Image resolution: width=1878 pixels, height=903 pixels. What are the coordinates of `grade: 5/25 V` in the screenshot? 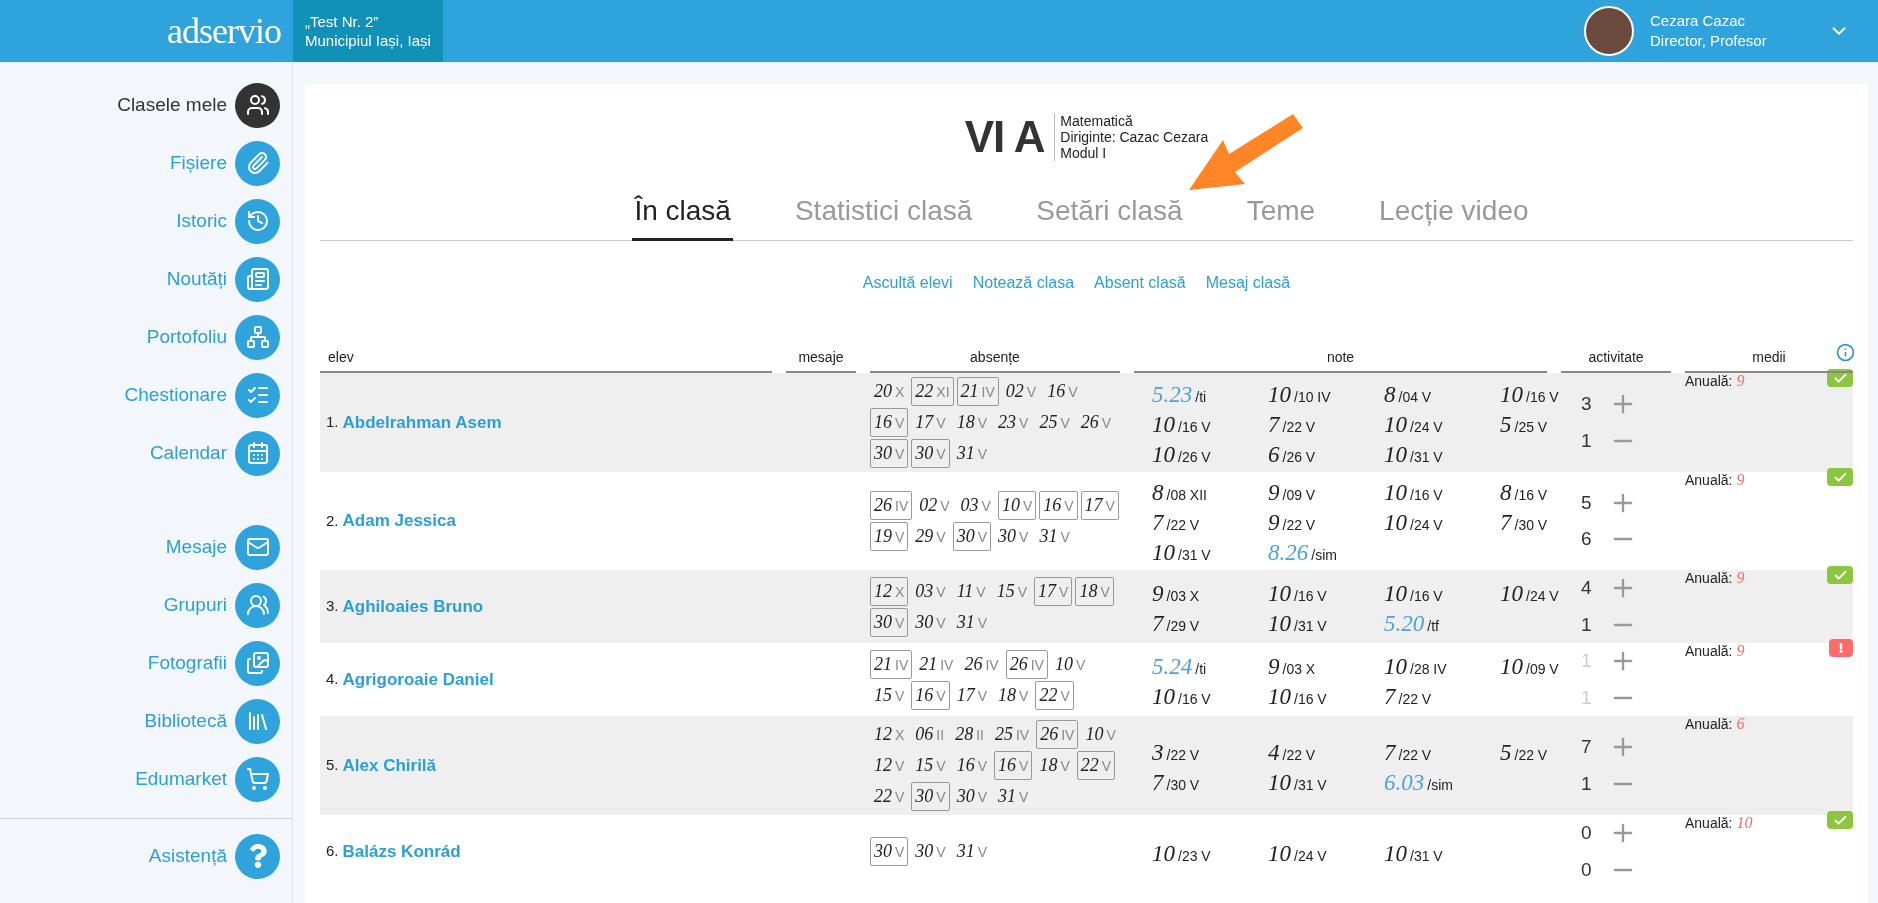 It's located at (1524, 422).